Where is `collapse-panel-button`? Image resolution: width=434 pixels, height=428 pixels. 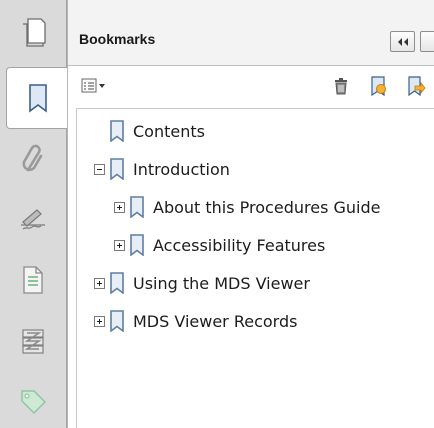
collapse-panel-button is located at coordinates (402, 41).